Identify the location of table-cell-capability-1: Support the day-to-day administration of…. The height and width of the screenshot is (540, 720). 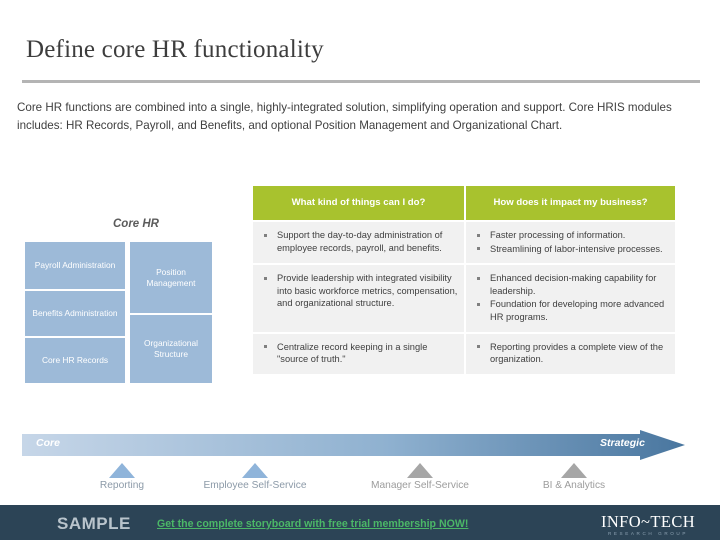
(358, 243).